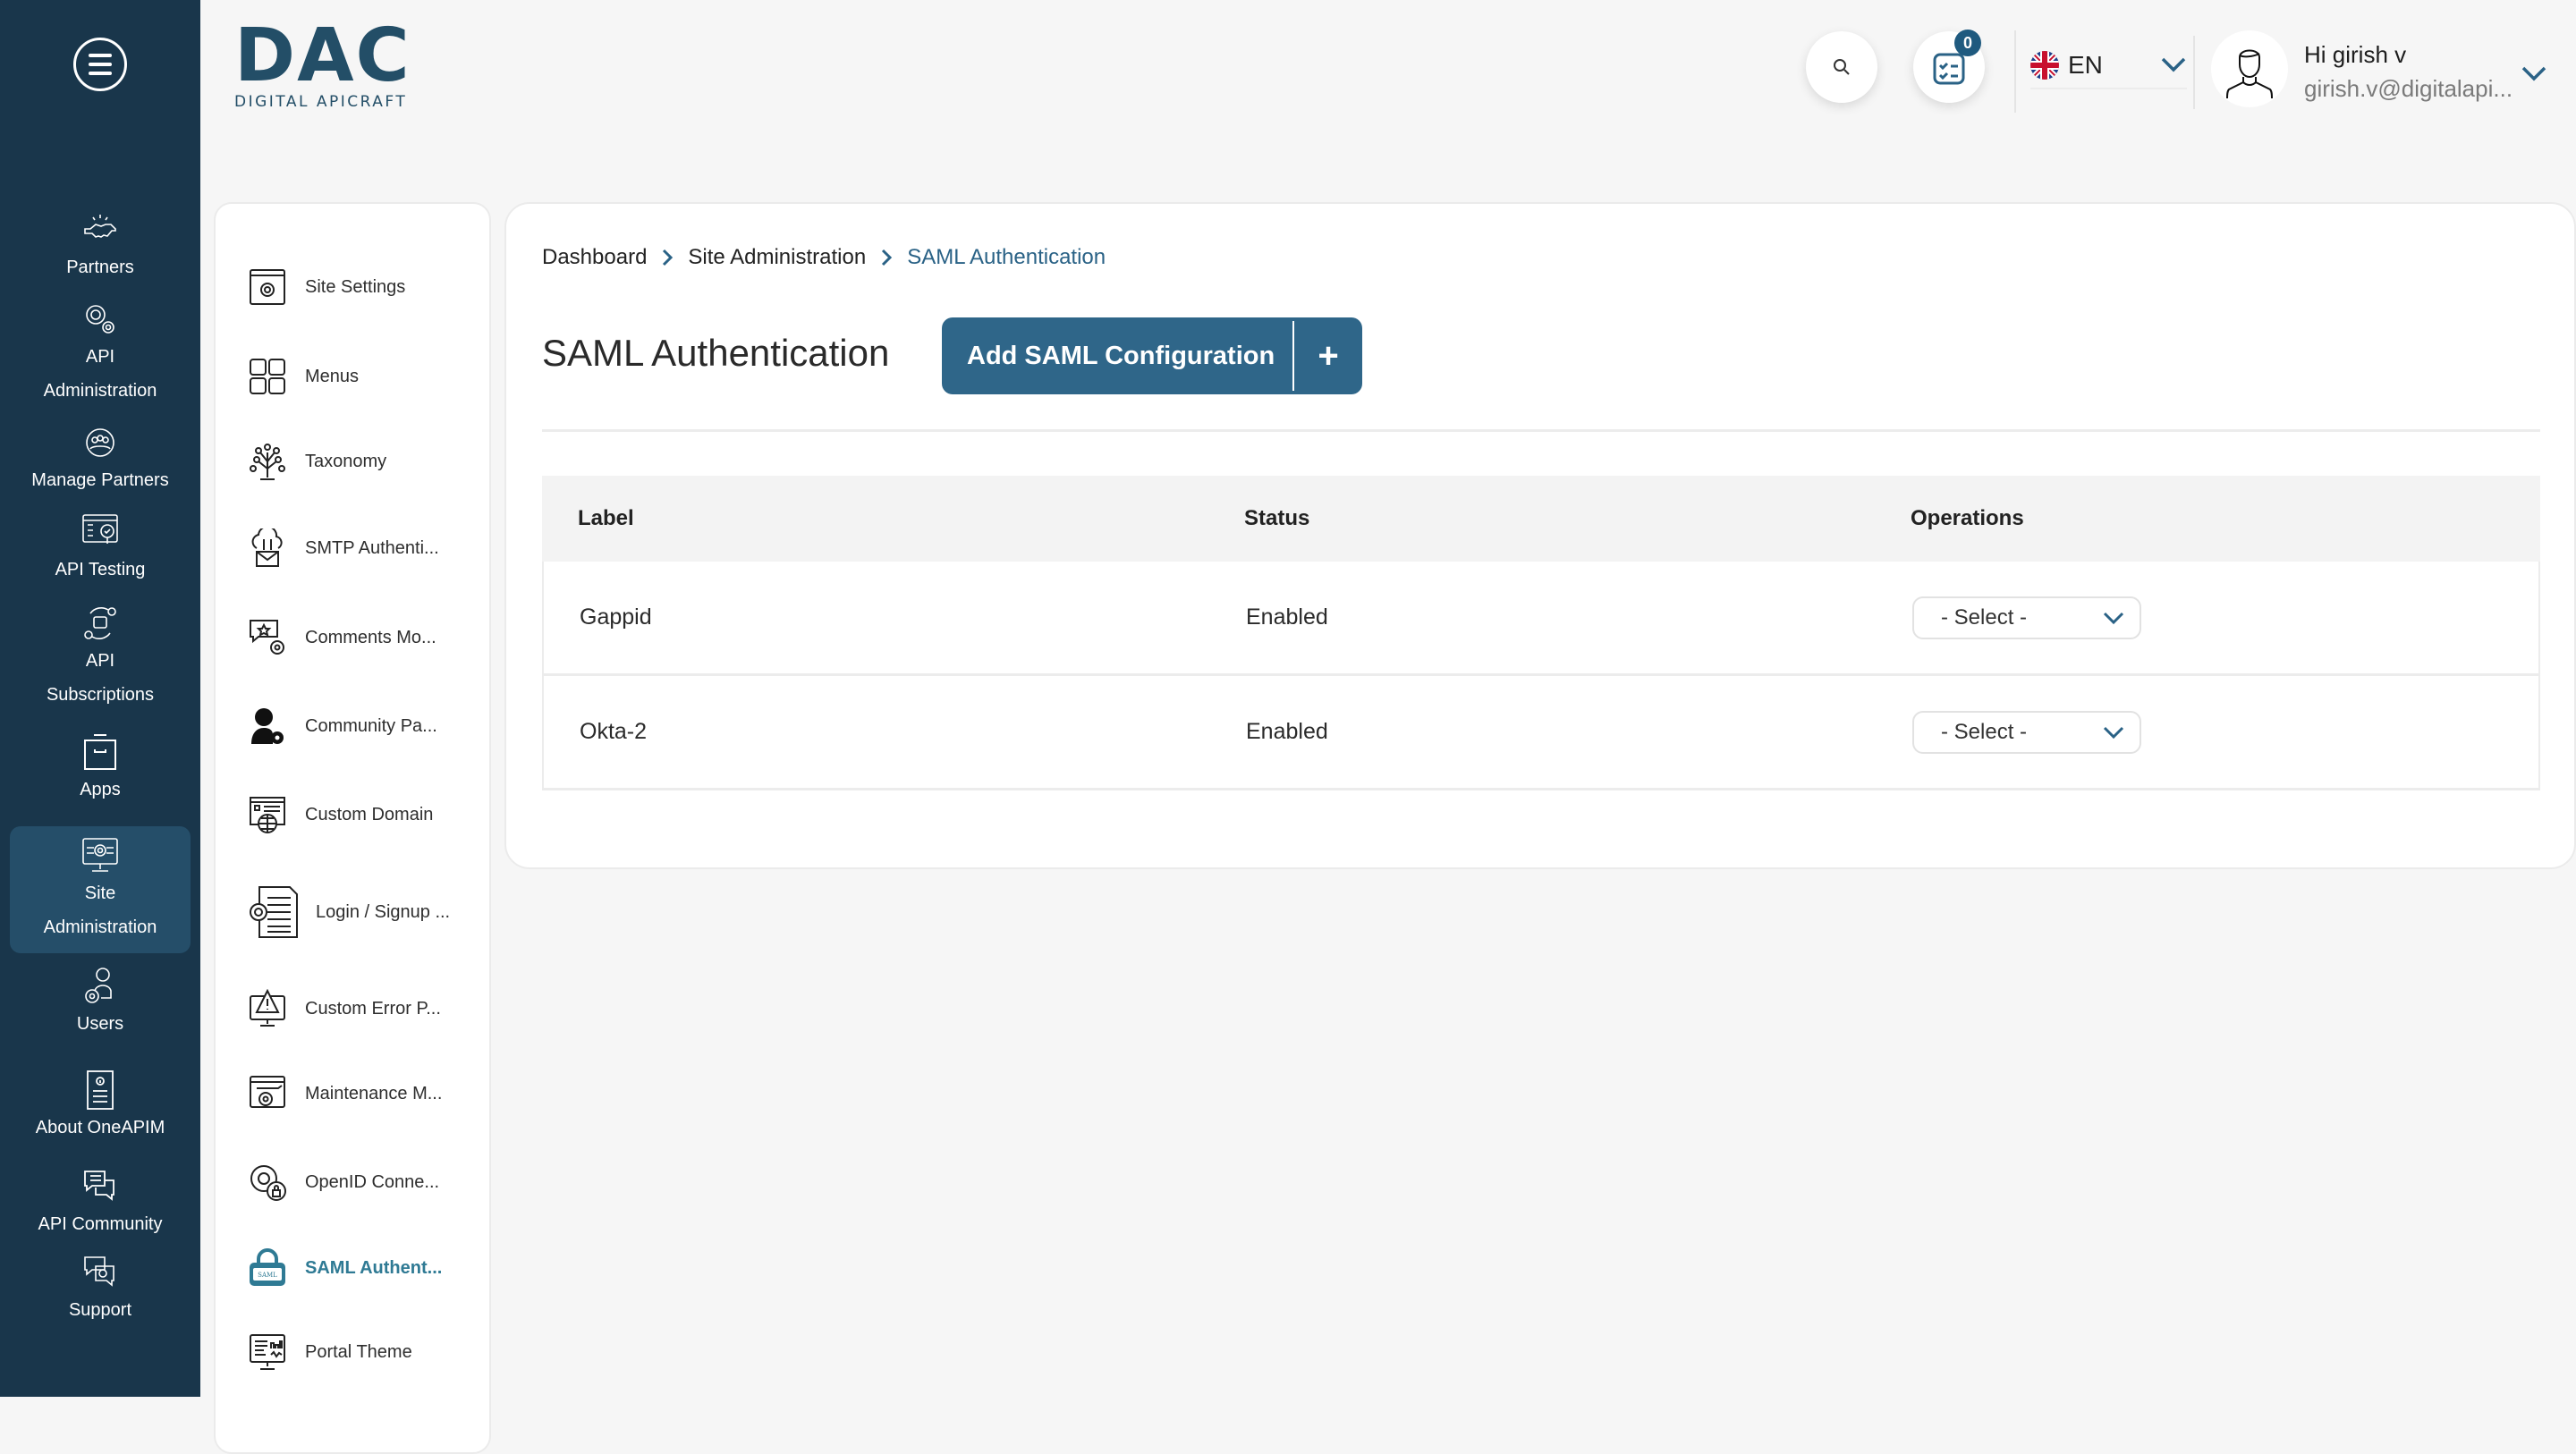  What do you see at coordinates (2355, 54) in the screenshot?
I see `user-greeting: Hi girish v` at bounding box center [2355, 54].